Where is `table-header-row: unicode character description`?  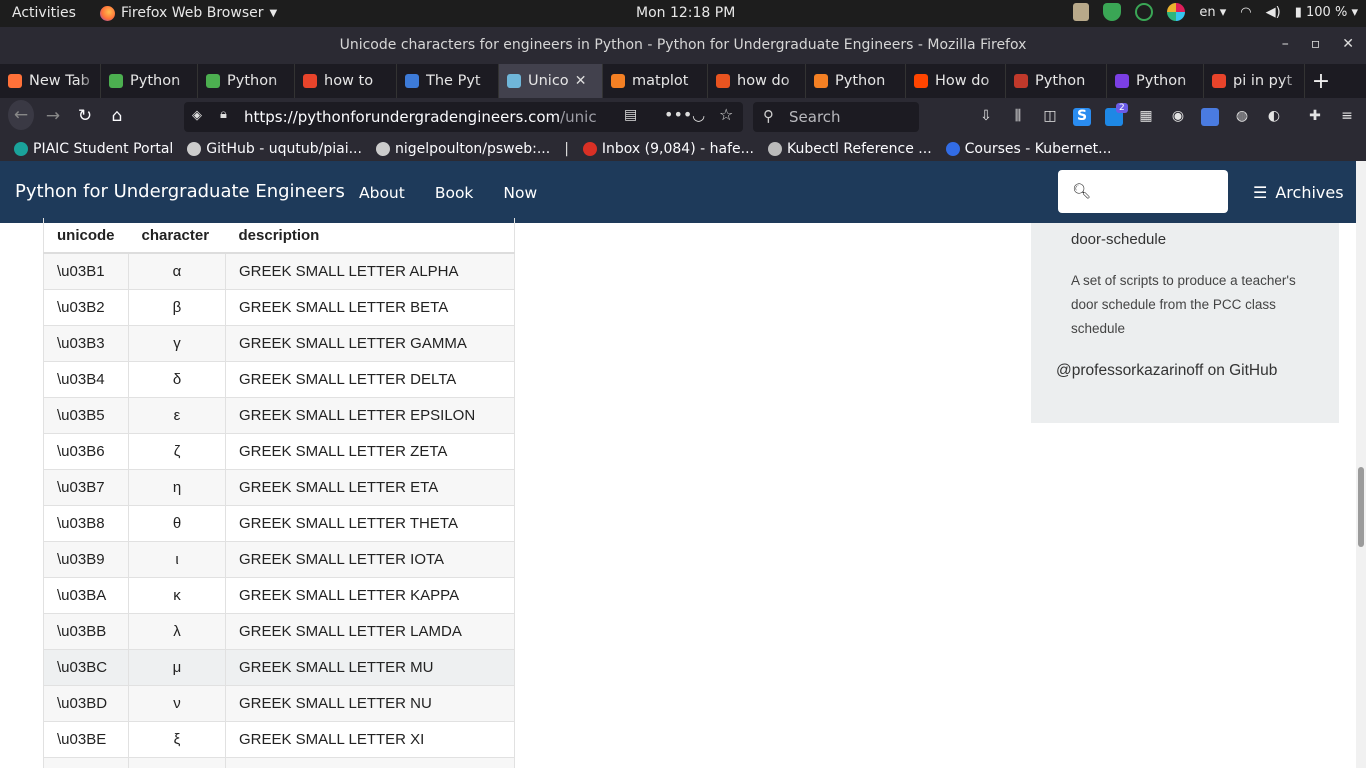 table-header-row: unicode character description is located at coordinates (279, 236).